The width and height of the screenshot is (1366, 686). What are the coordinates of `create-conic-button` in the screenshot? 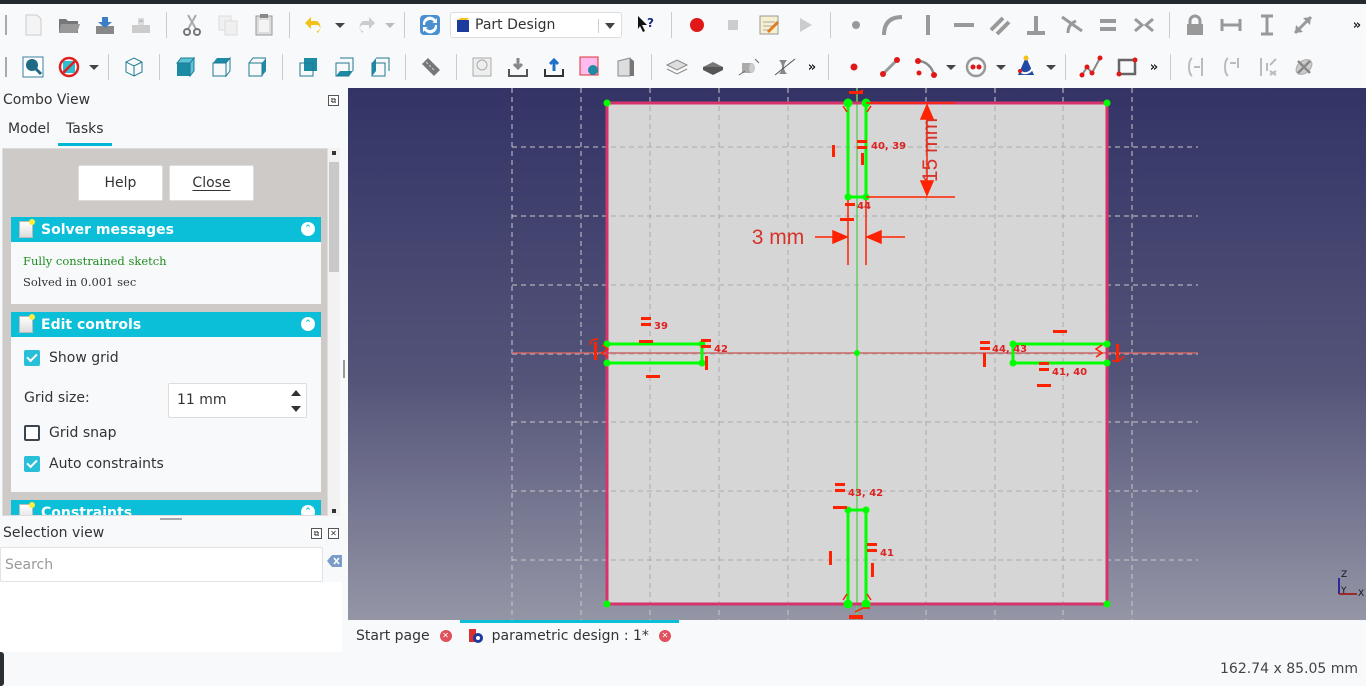 It's located at (1026, 67).